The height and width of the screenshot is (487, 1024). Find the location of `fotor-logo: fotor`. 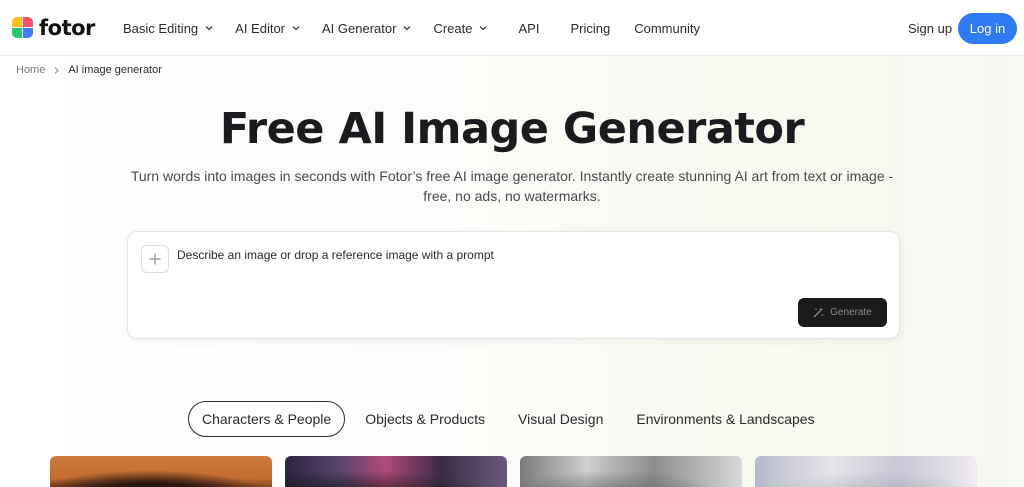

fotor-logo: fotor is located at coordinates (53, 28).